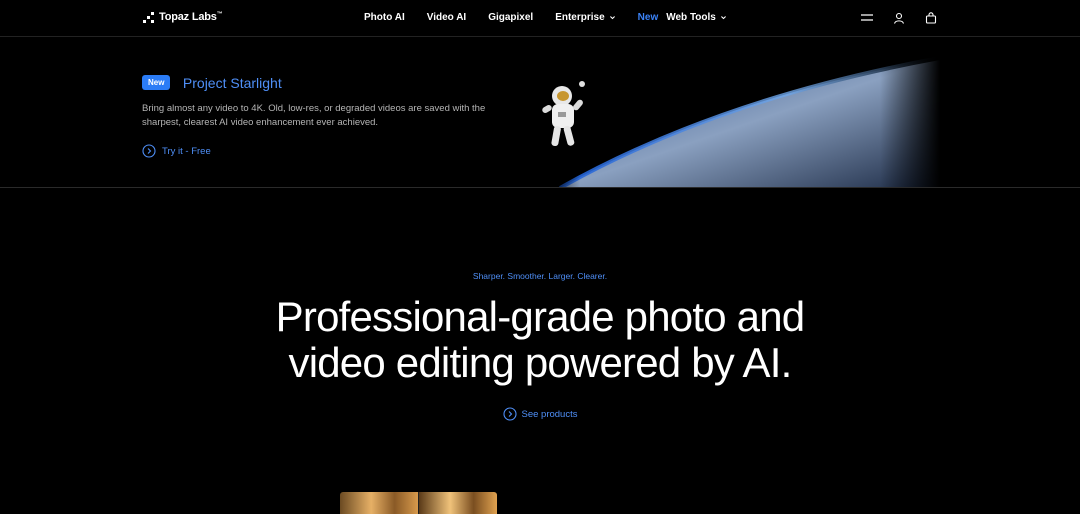  Describe the element at coordinates (563, 114) in the screenshot. I see `astronaut-image` at that location.